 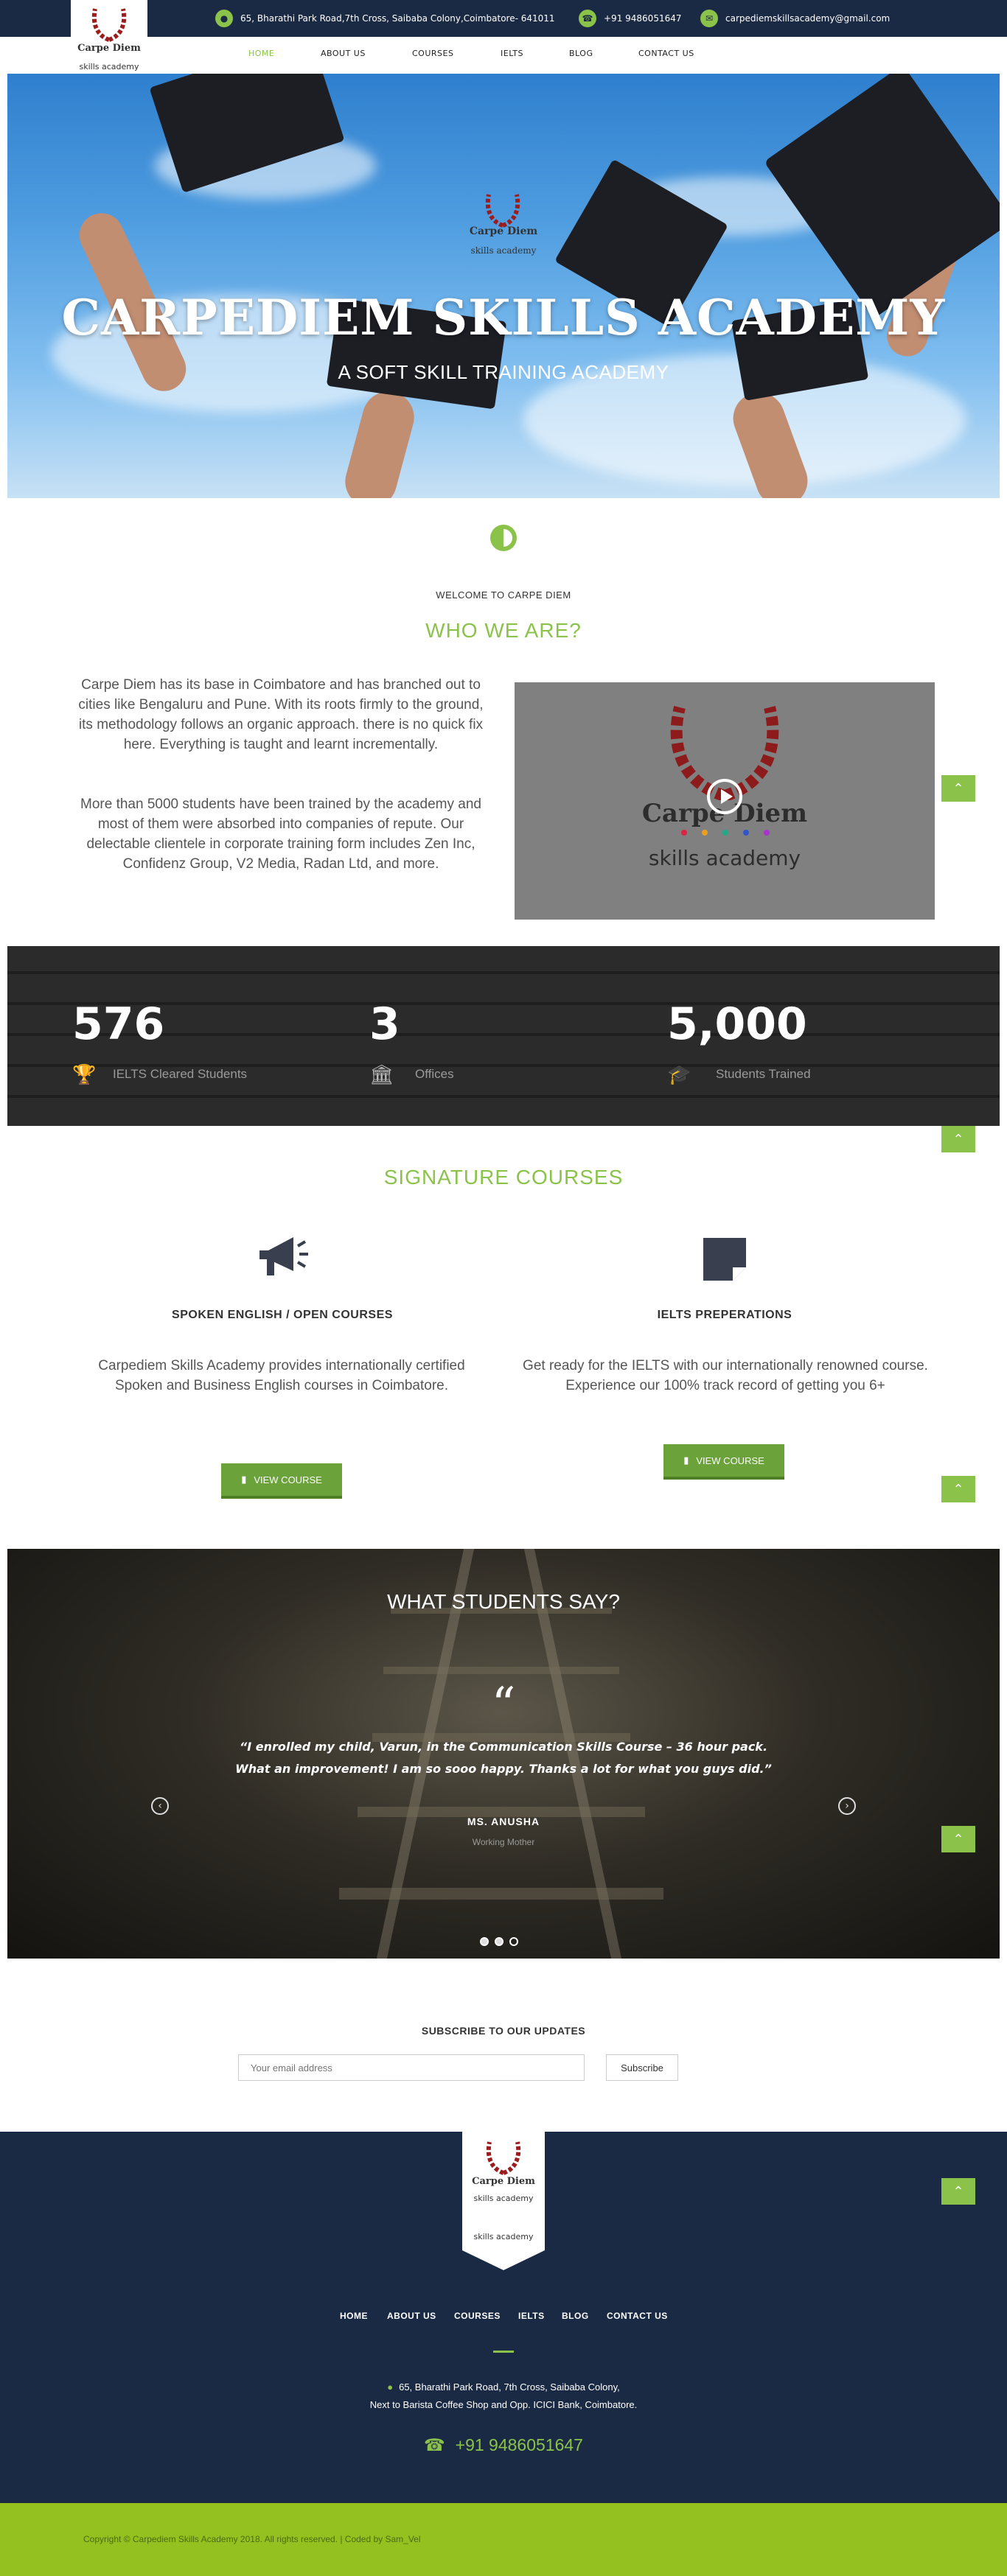 I want to click on back-to-top-button-5: ⌃, so click(x=958, y=2191).